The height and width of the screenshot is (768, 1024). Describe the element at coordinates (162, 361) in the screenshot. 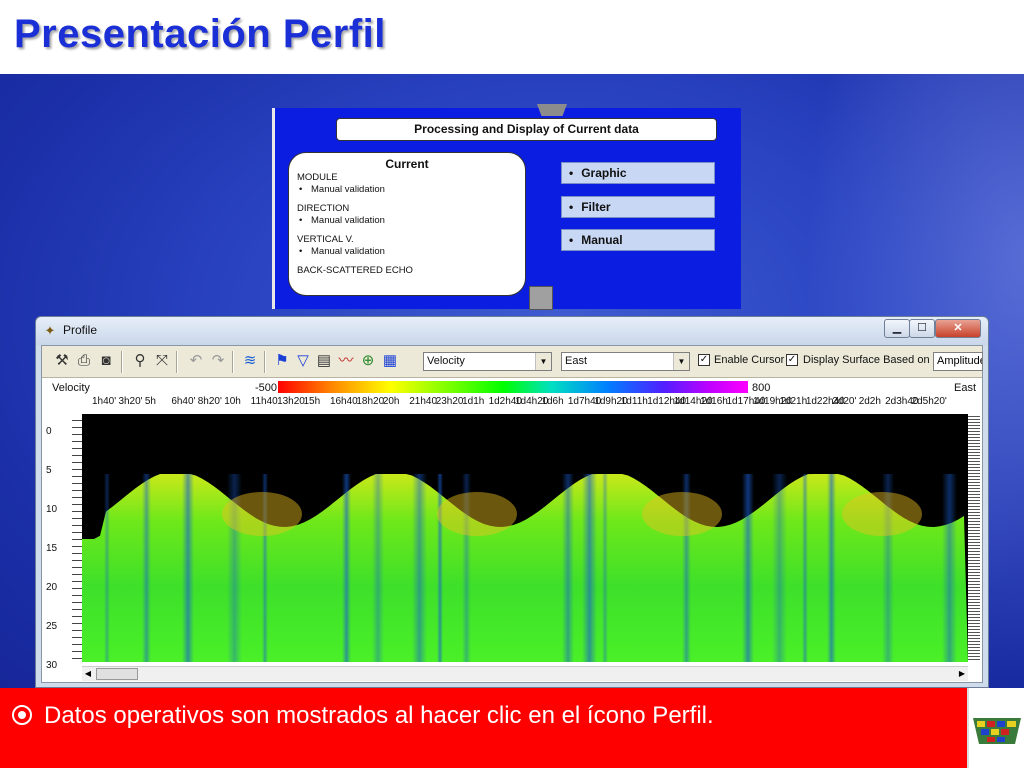

I see `fit-icon: ⤧` at that location.